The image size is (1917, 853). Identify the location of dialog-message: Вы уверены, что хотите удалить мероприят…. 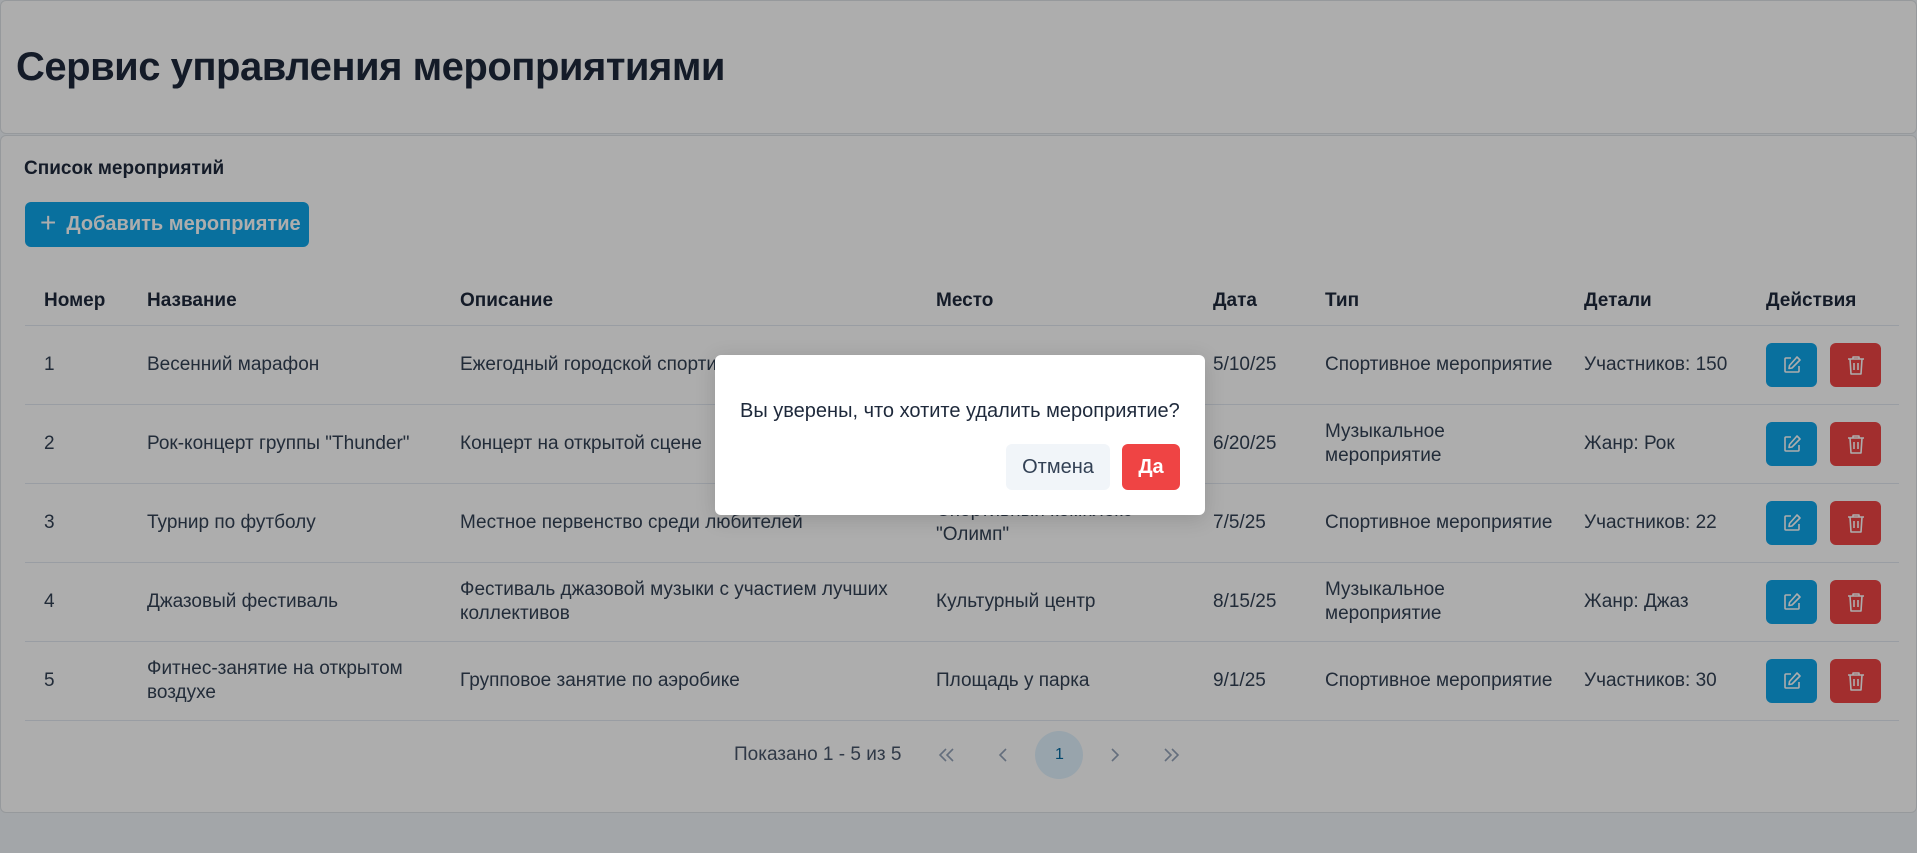
(960, 411).